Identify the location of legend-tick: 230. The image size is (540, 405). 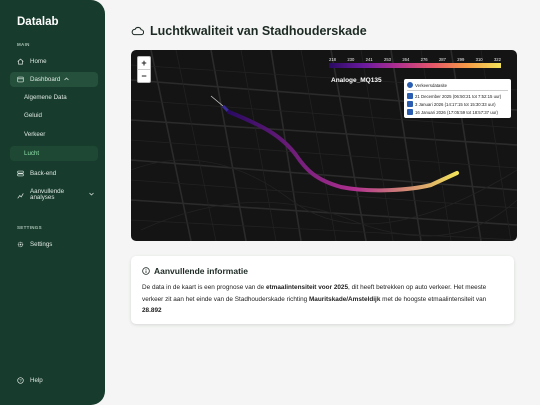
(351, 59).